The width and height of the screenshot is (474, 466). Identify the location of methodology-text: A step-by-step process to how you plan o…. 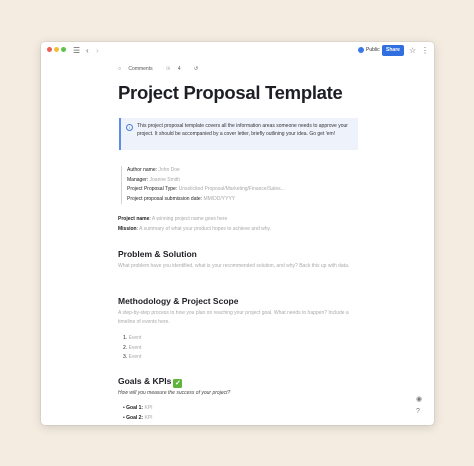
(238, 317).